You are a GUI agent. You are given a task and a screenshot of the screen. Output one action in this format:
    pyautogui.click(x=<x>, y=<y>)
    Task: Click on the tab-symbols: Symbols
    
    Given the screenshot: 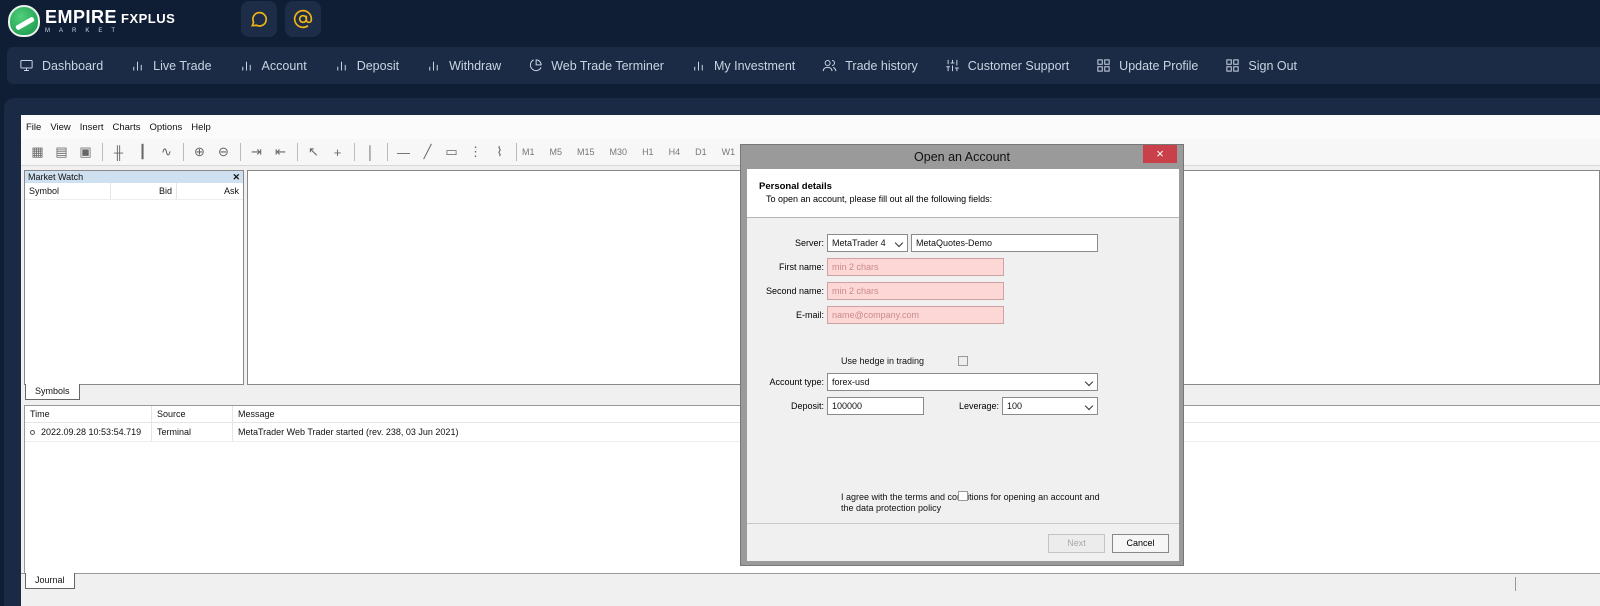 What is the action you would take?
    pyautogui.click(x=52, y=392)
    